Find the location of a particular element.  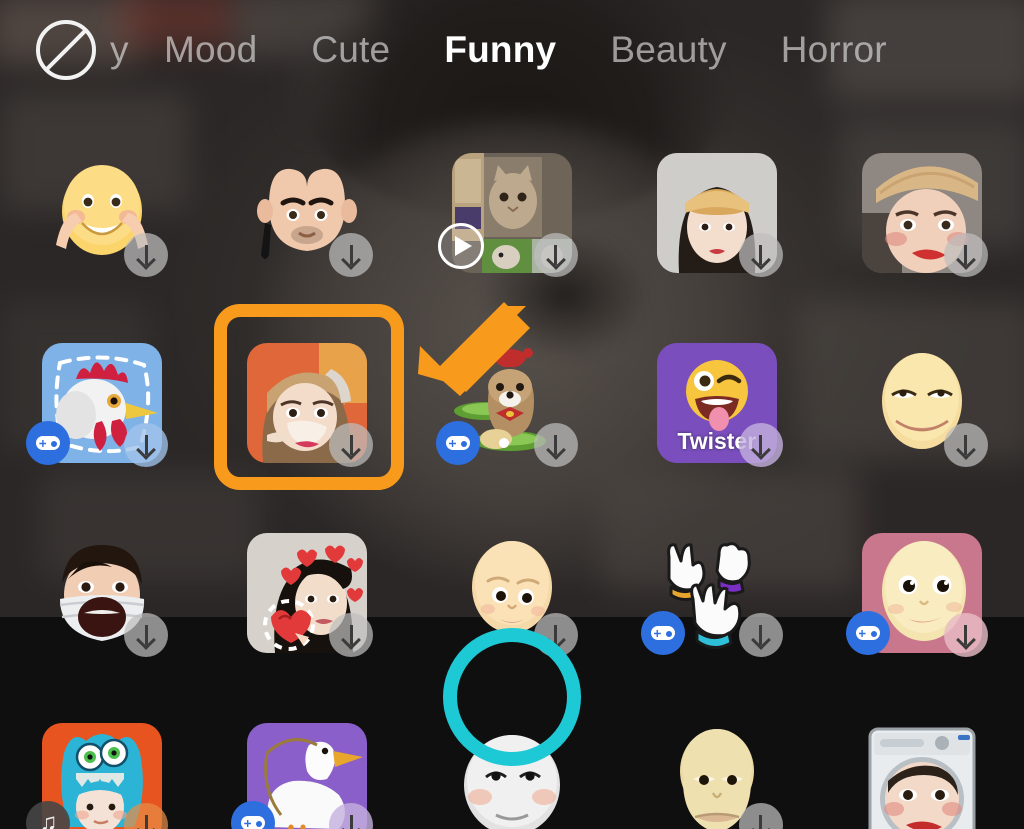

sticker-boy-face-mask is located at coordinates (102, 593).